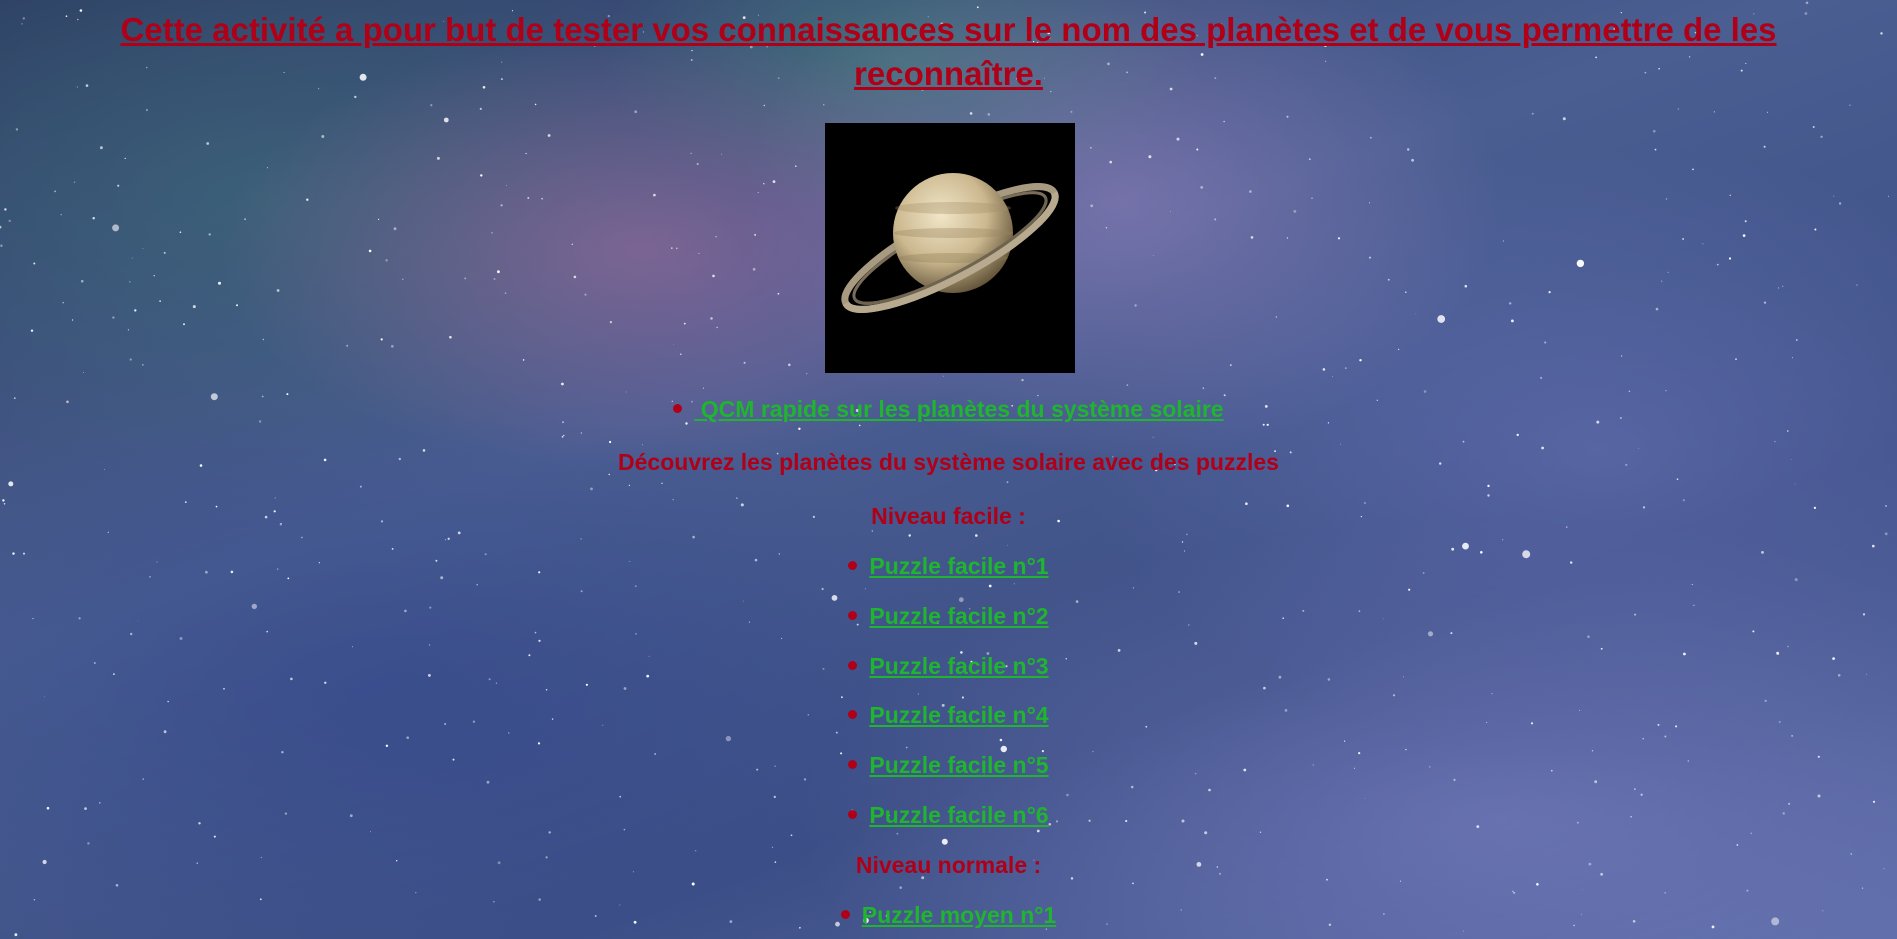  What do you see at coordinates (948, 865) in the screenshot?
I see `level-heading-normal: Niveau normale :` at bounding box center [948, 865].